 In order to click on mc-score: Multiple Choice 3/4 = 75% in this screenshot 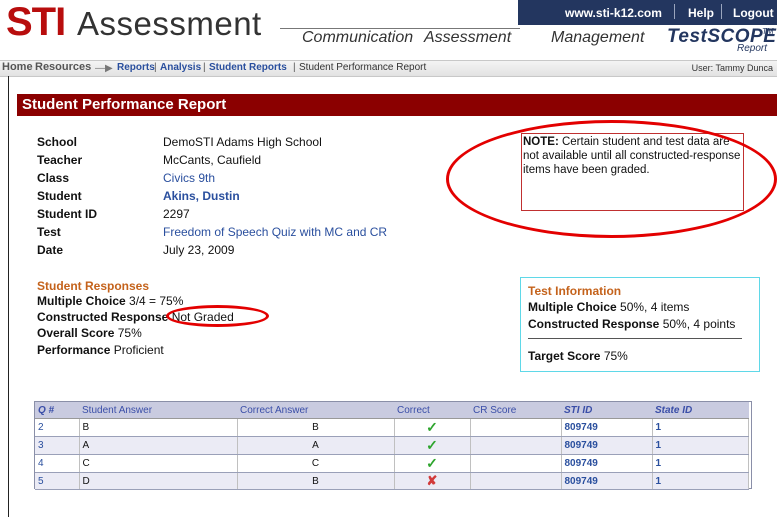, I will do `click(110, 301)`.